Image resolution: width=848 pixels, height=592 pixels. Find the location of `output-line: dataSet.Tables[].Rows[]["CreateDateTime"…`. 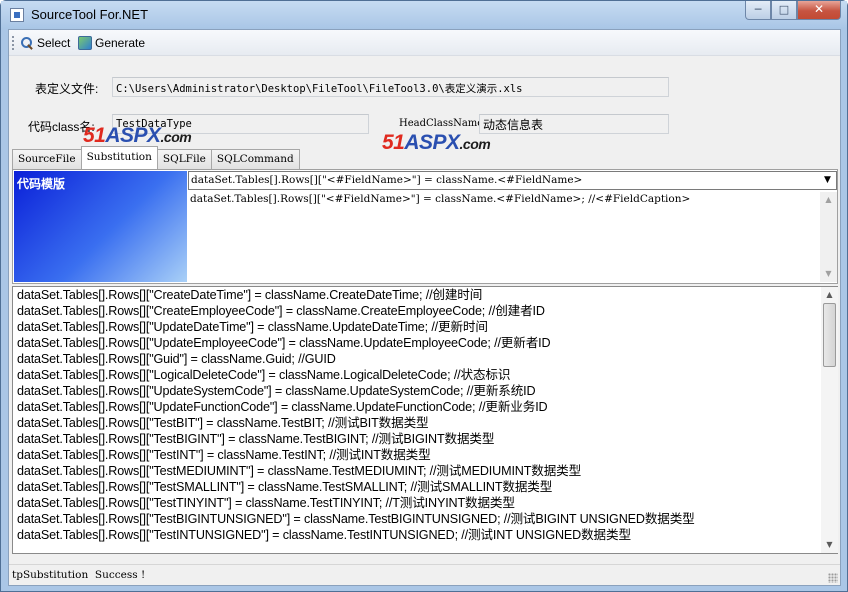

output-line: dataSet.Tables[].Rows[]["CreateDateTime"… is located at coordinates (250, 295).